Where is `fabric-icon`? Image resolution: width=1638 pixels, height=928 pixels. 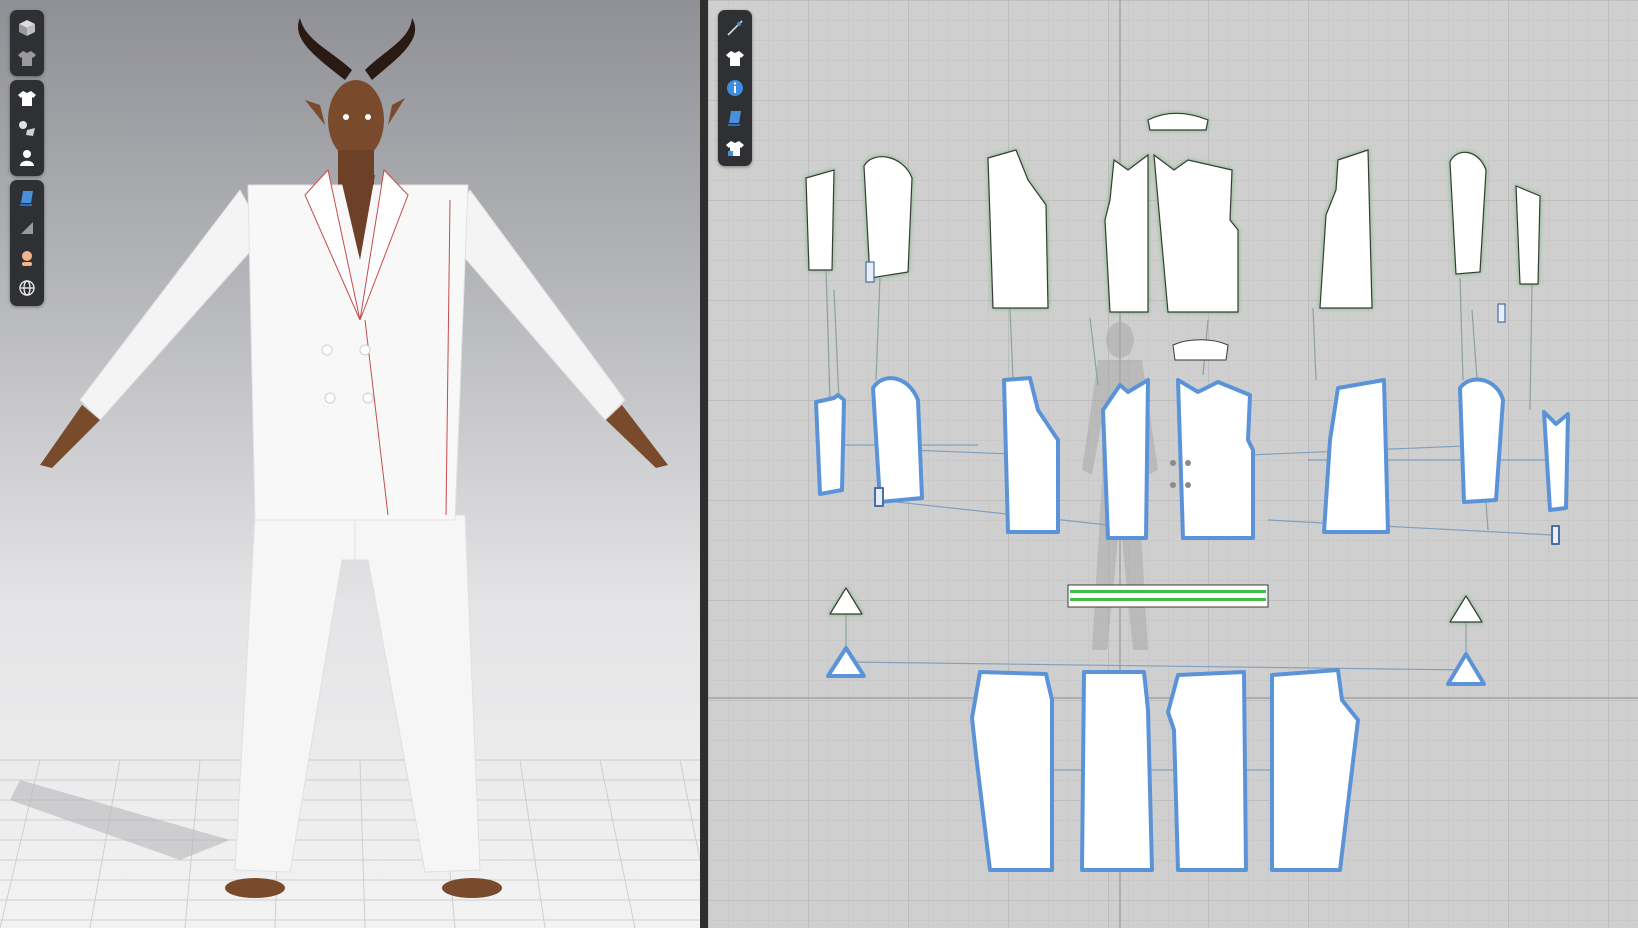 fabric-icon is located at coordinates (27, 128).